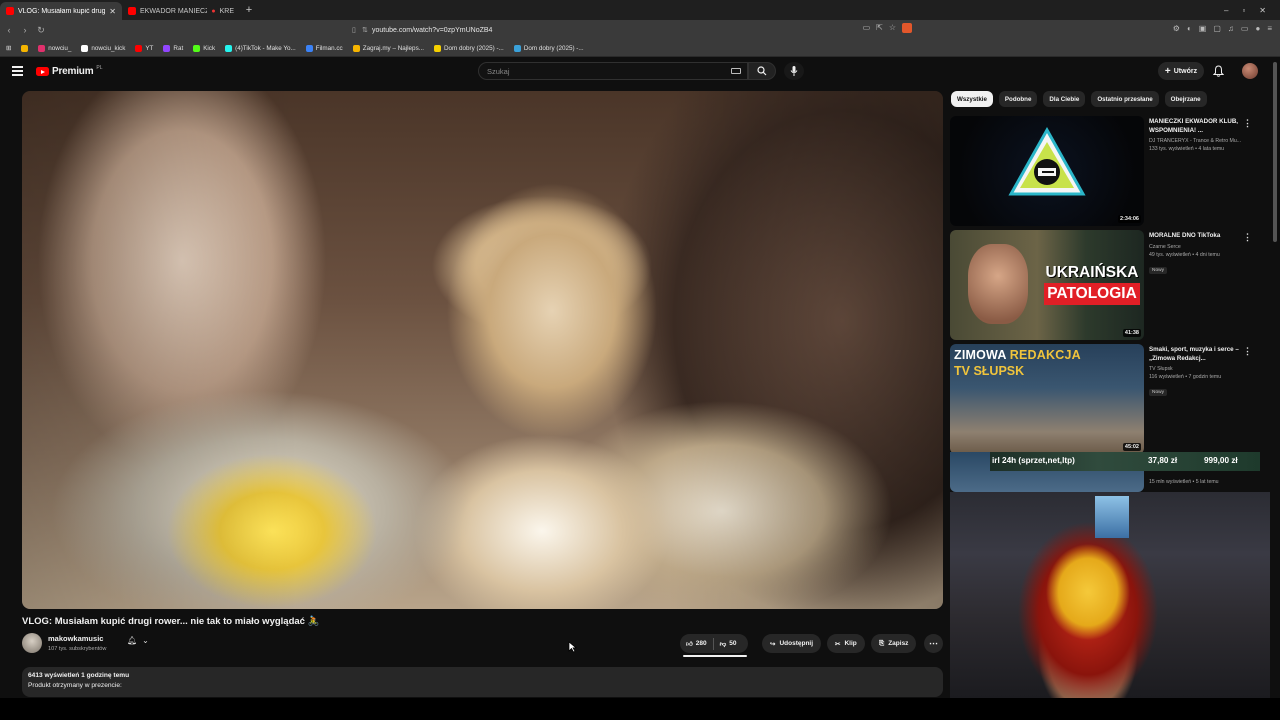  Describe the element at coordinates (249, 10) in the screenshot. I see `new-tab-button: +` at that location.